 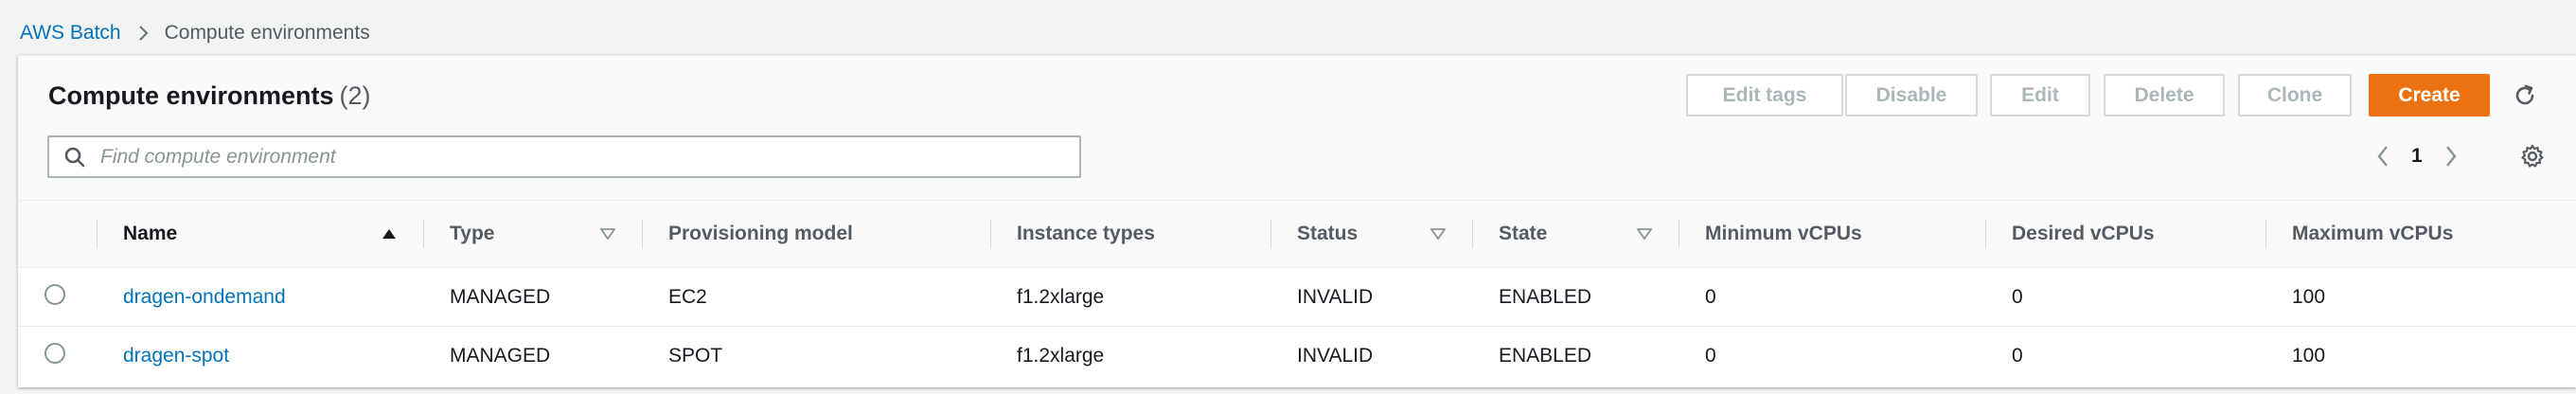 I want to click on page-title: Compute environments (2), so click(x=210, y=96).